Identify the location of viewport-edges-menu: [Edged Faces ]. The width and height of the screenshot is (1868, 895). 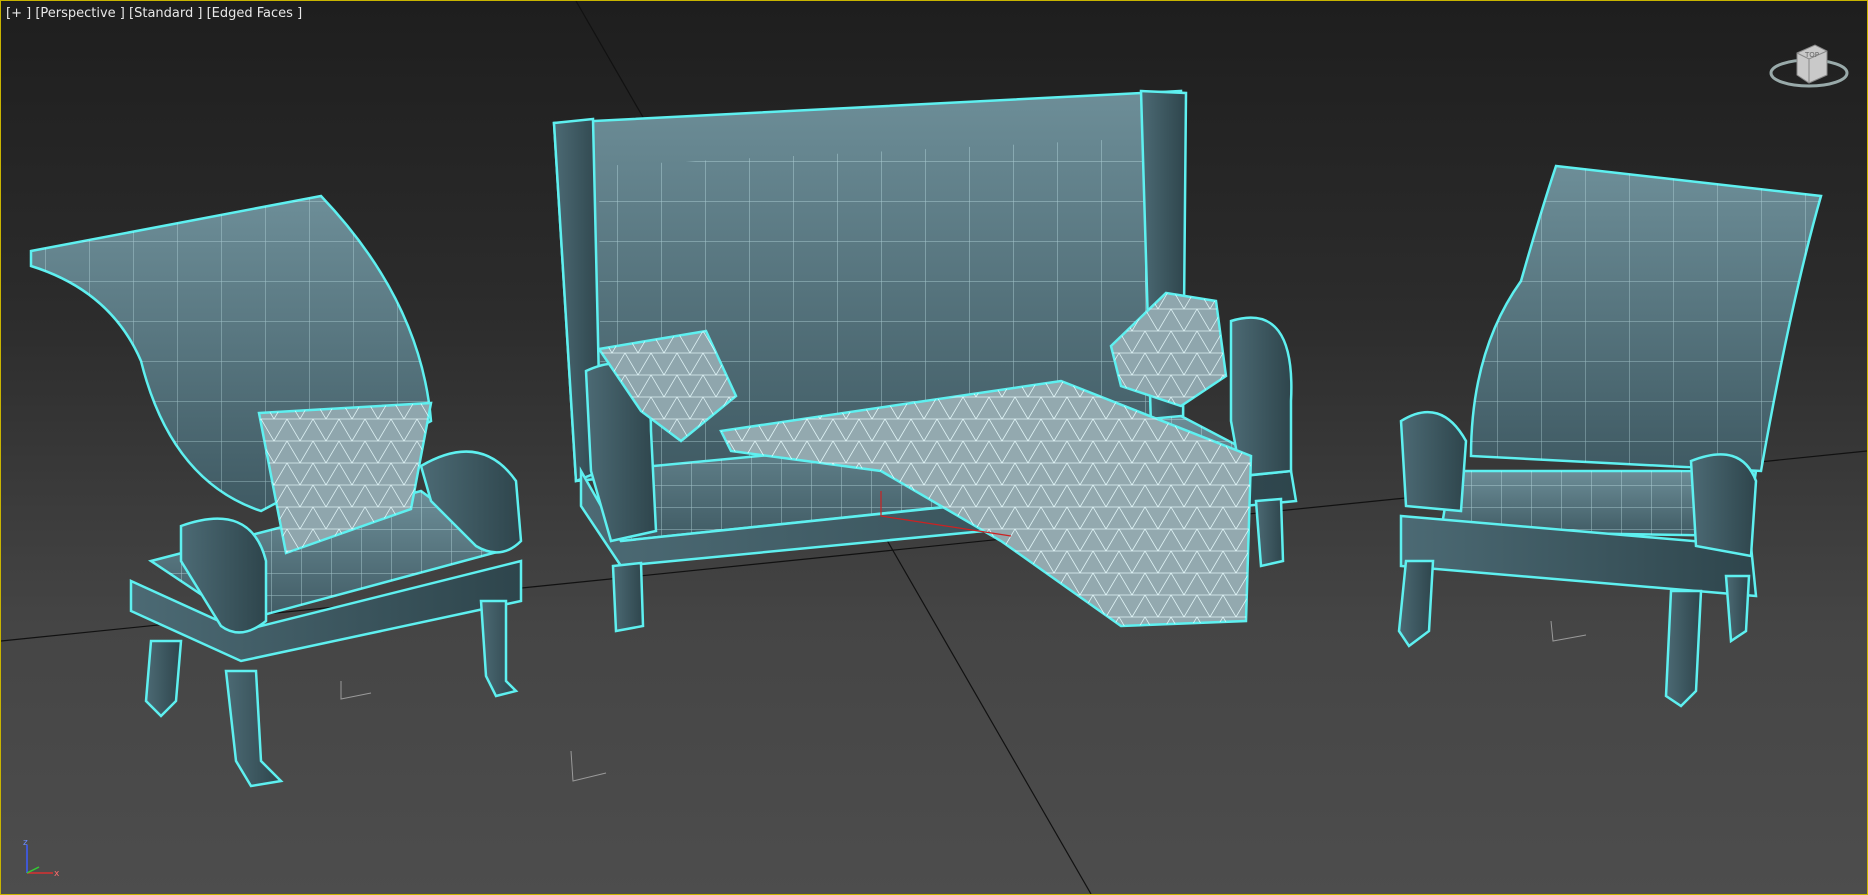
(255, 13).